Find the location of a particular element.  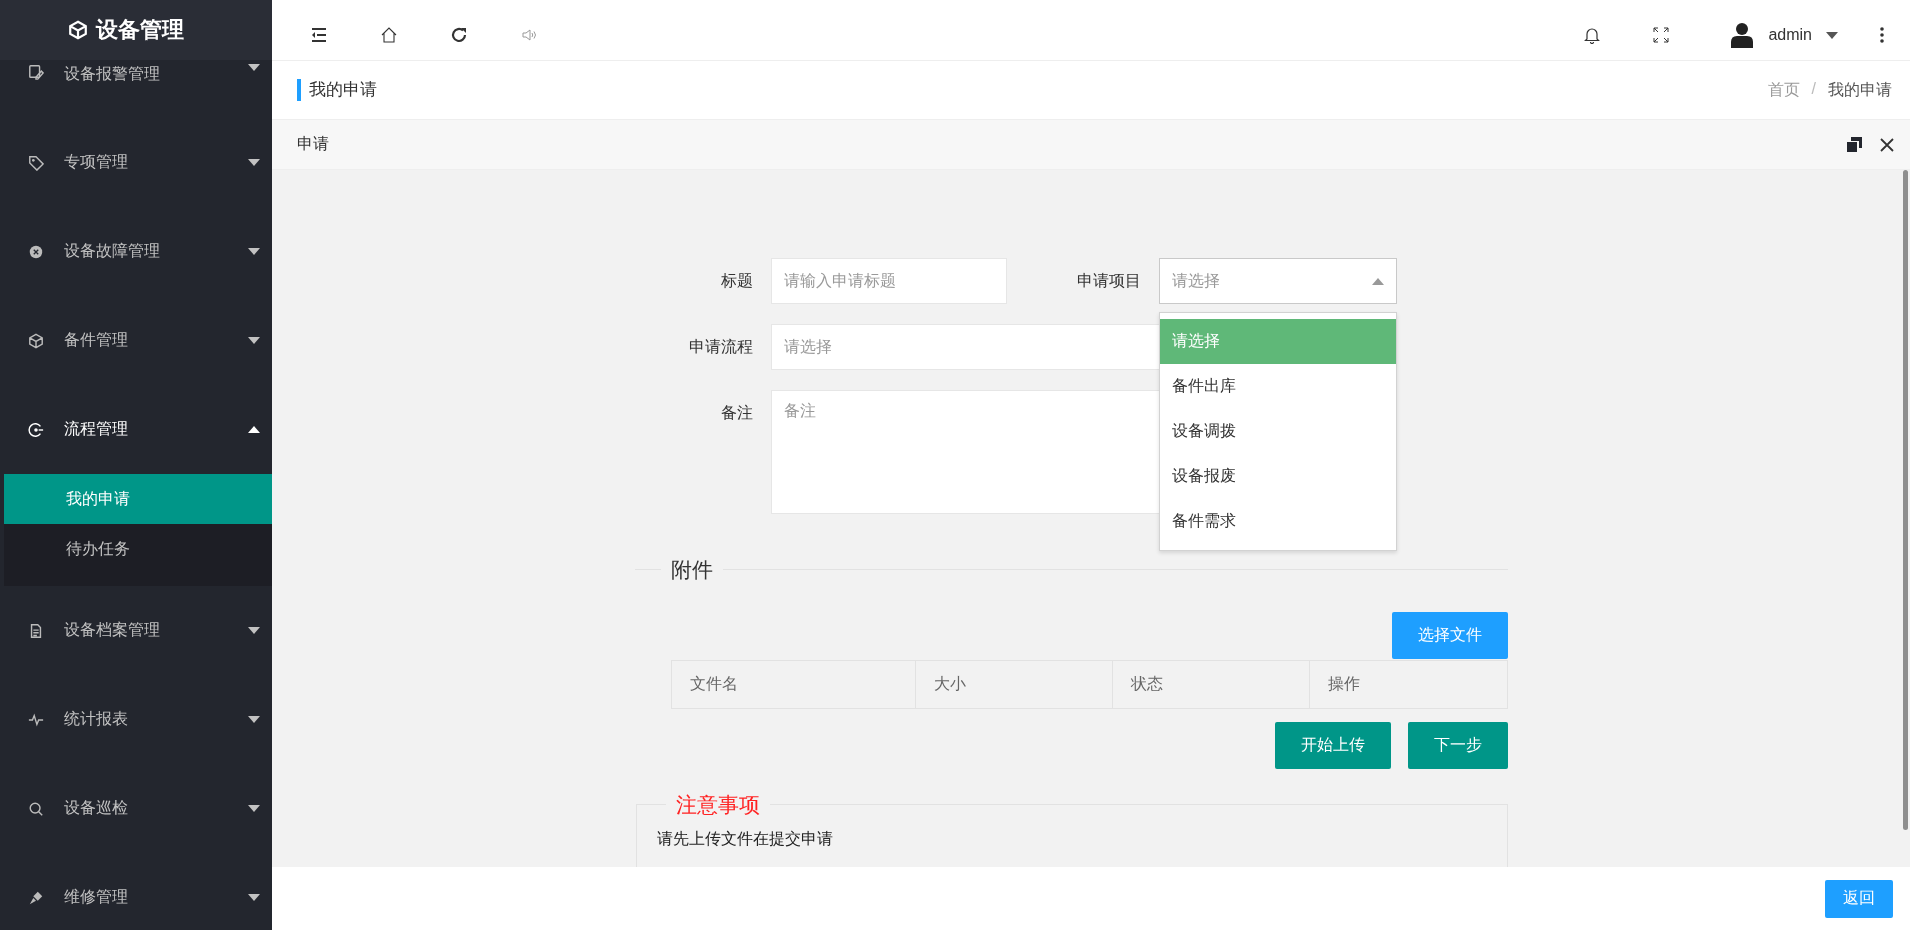

field-label: 申请流程 is located at coordinates (720, 347).